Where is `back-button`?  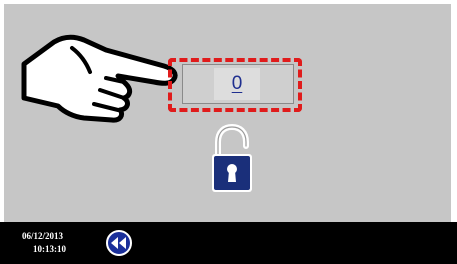 back-button is located at coordinates (119, 243).